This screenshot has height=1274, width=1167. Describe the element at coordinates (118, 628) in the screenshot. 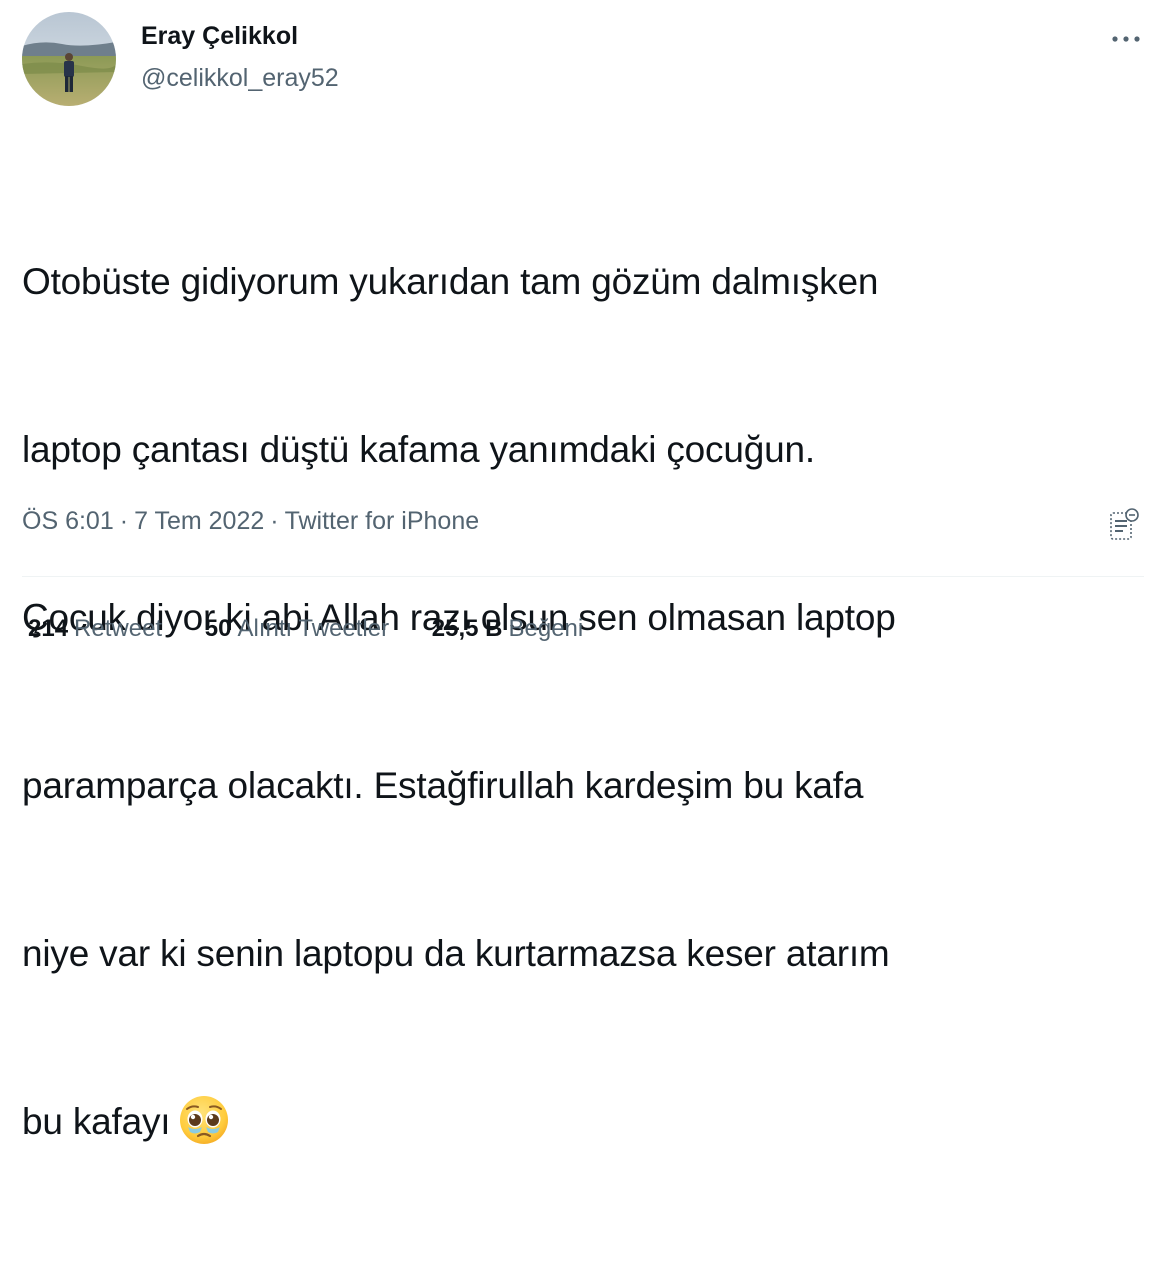

I see `retweets-label: Retweet` at that location.